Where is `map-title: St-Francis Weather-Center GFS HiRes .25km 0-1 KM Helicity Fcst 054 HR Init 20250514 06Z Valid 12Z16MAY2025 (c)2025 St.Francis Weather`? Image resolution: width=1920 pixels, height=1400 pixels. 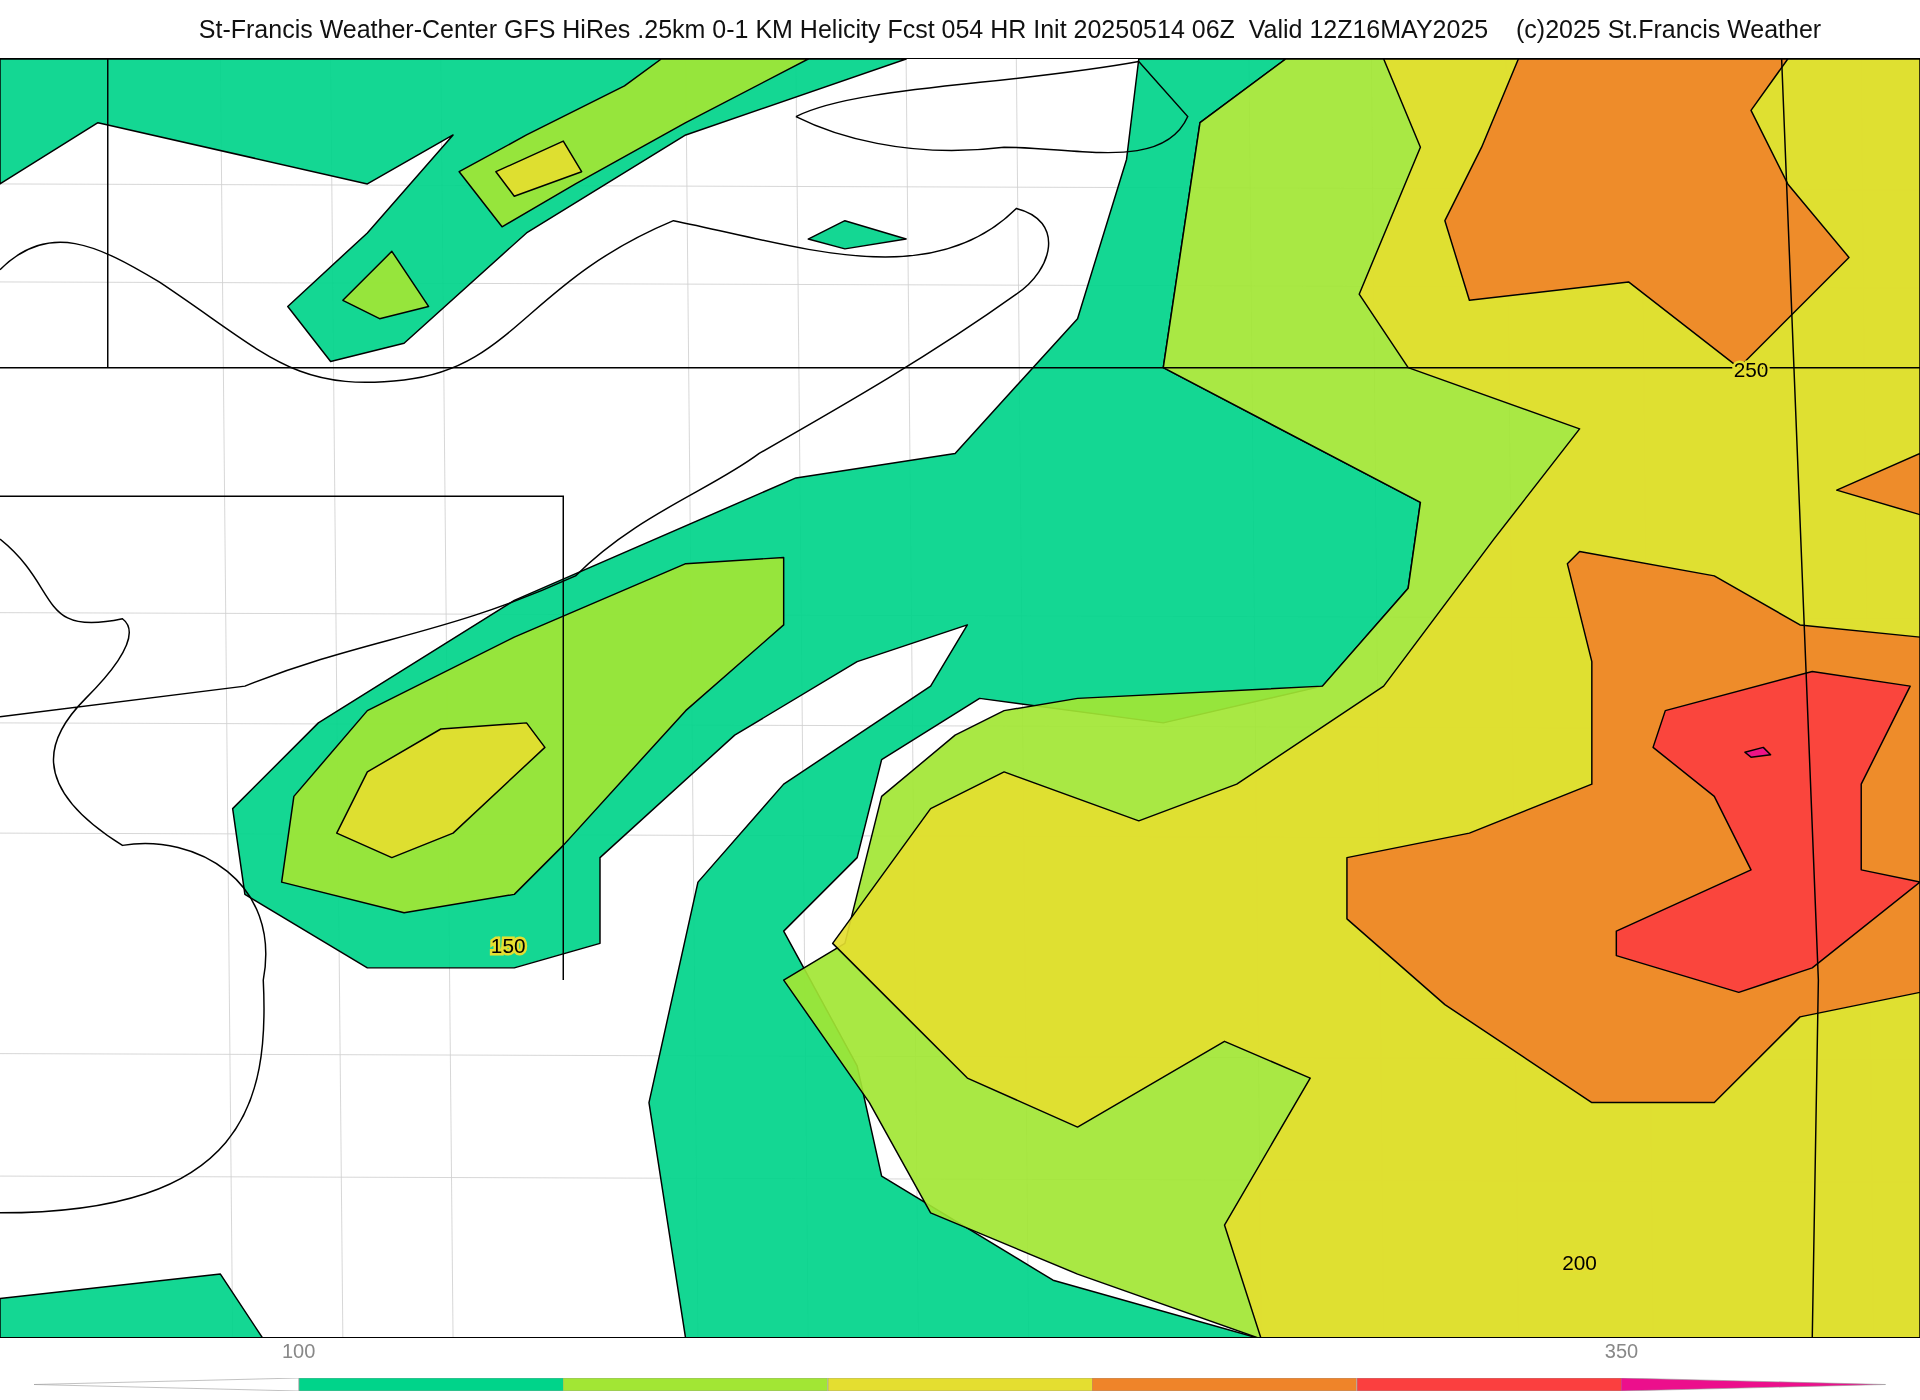
map-title: St-Francis Weather-Center GFS HiRes .25km 0-1 KM Helicity Fcst 054 HR Init 20250514 06Z Valid 12Z16MAY2025 (c)2025 St.Francis Weather is located at coordinates (1010, 29).